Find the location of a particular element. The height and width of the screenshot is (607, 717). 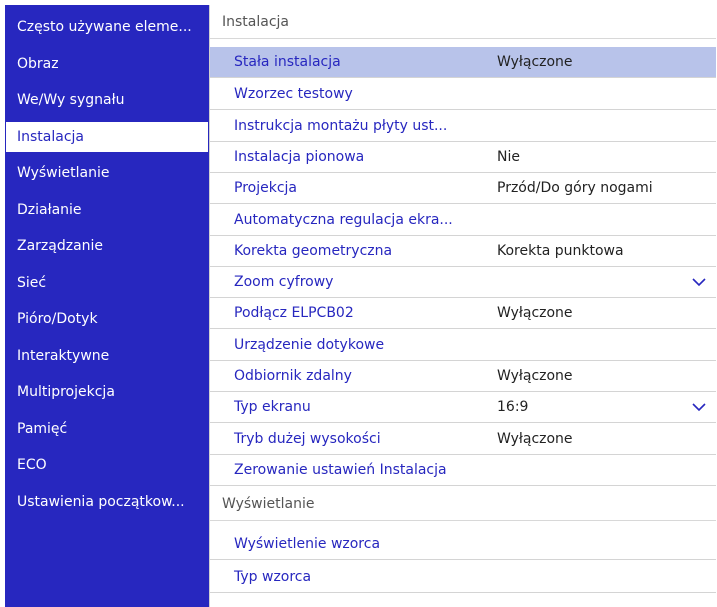

menu-row-value: Korekta punktowa is located at coordinates (560, 250).